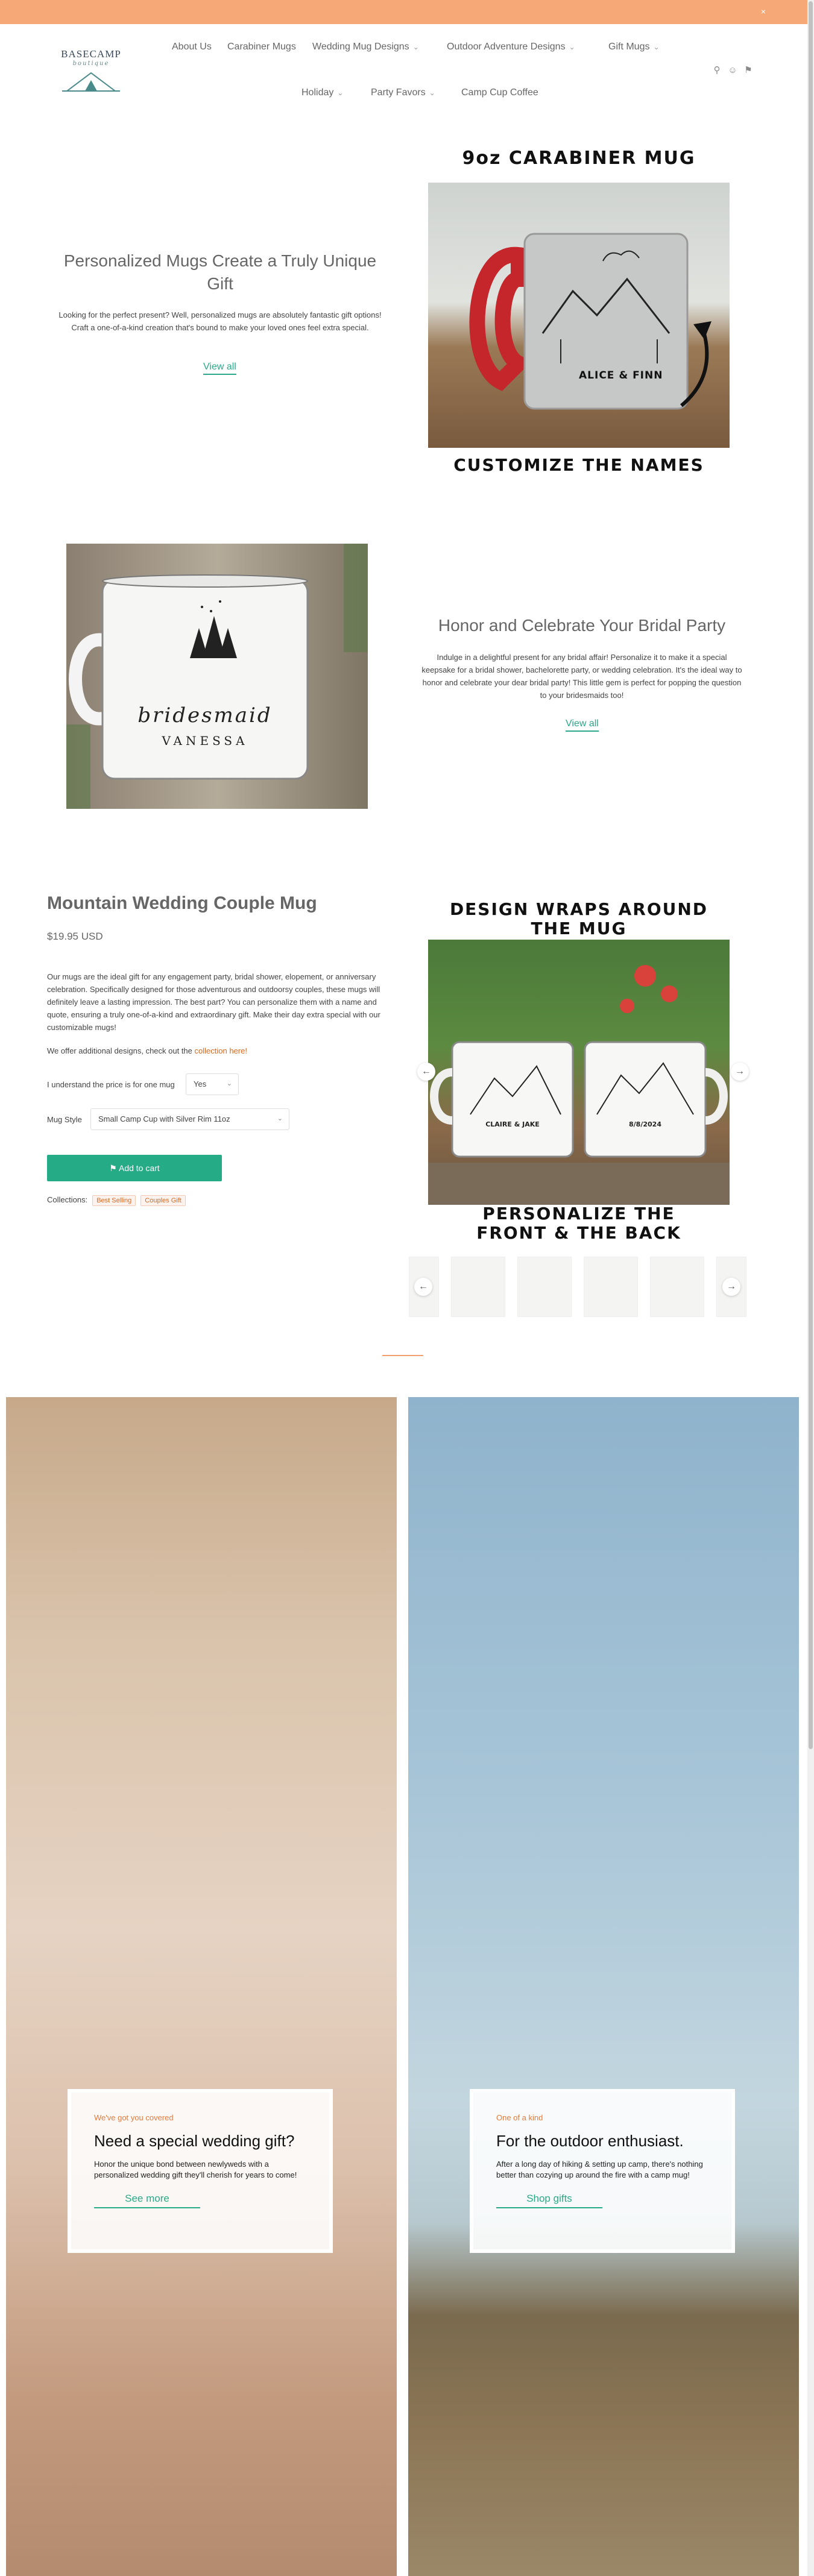  I want to click on nav-carabiner-mugs: Carabiner Mugs, so click(261, 47).